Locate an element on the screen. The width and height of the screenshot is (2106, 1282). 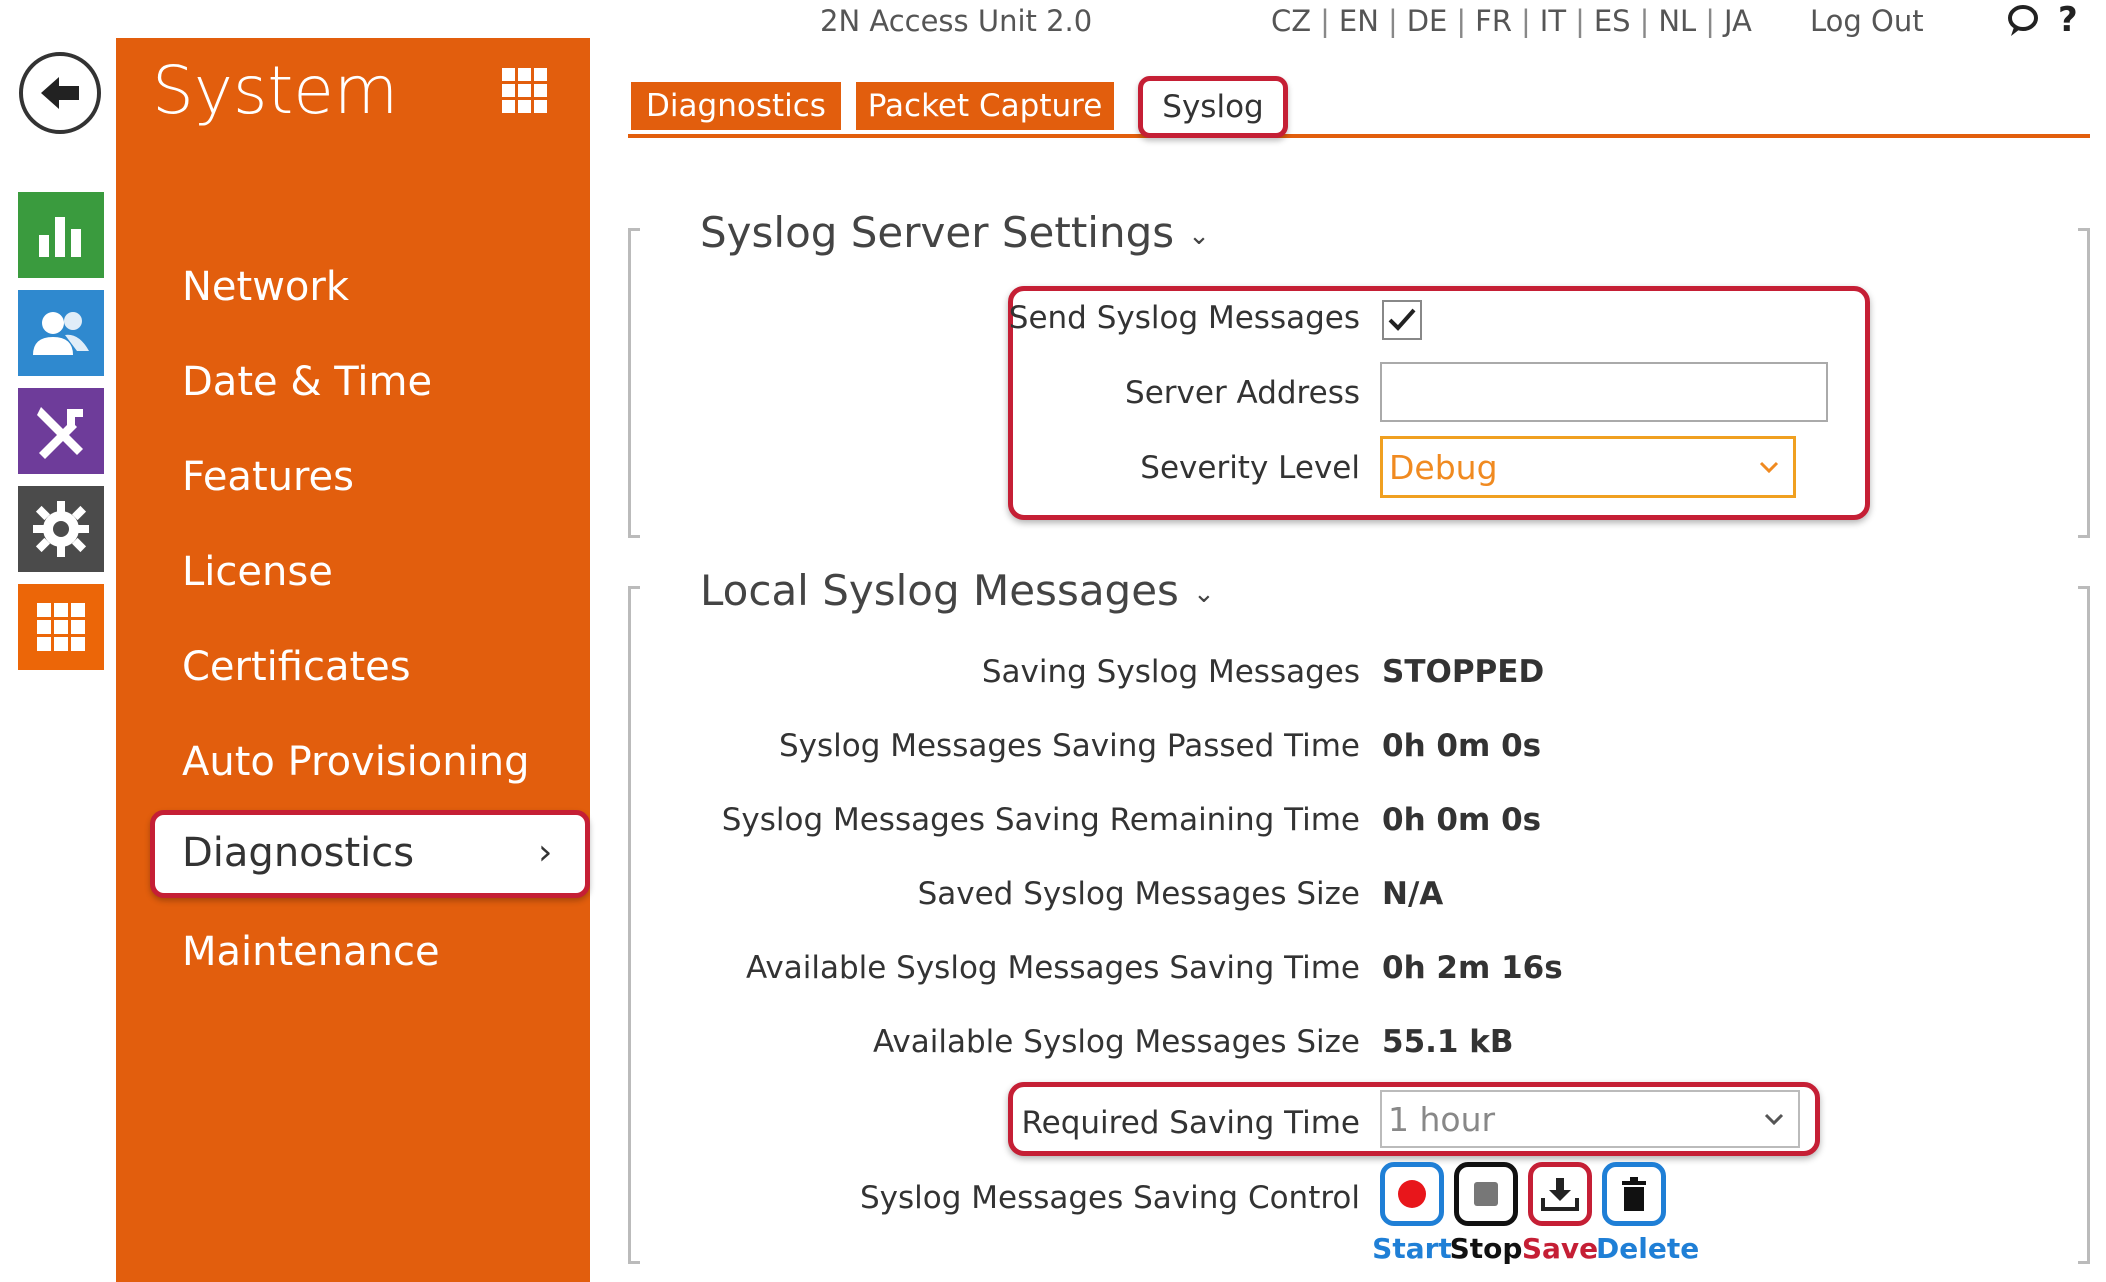
lang-it: IT is located at coordinates (1553, 21).